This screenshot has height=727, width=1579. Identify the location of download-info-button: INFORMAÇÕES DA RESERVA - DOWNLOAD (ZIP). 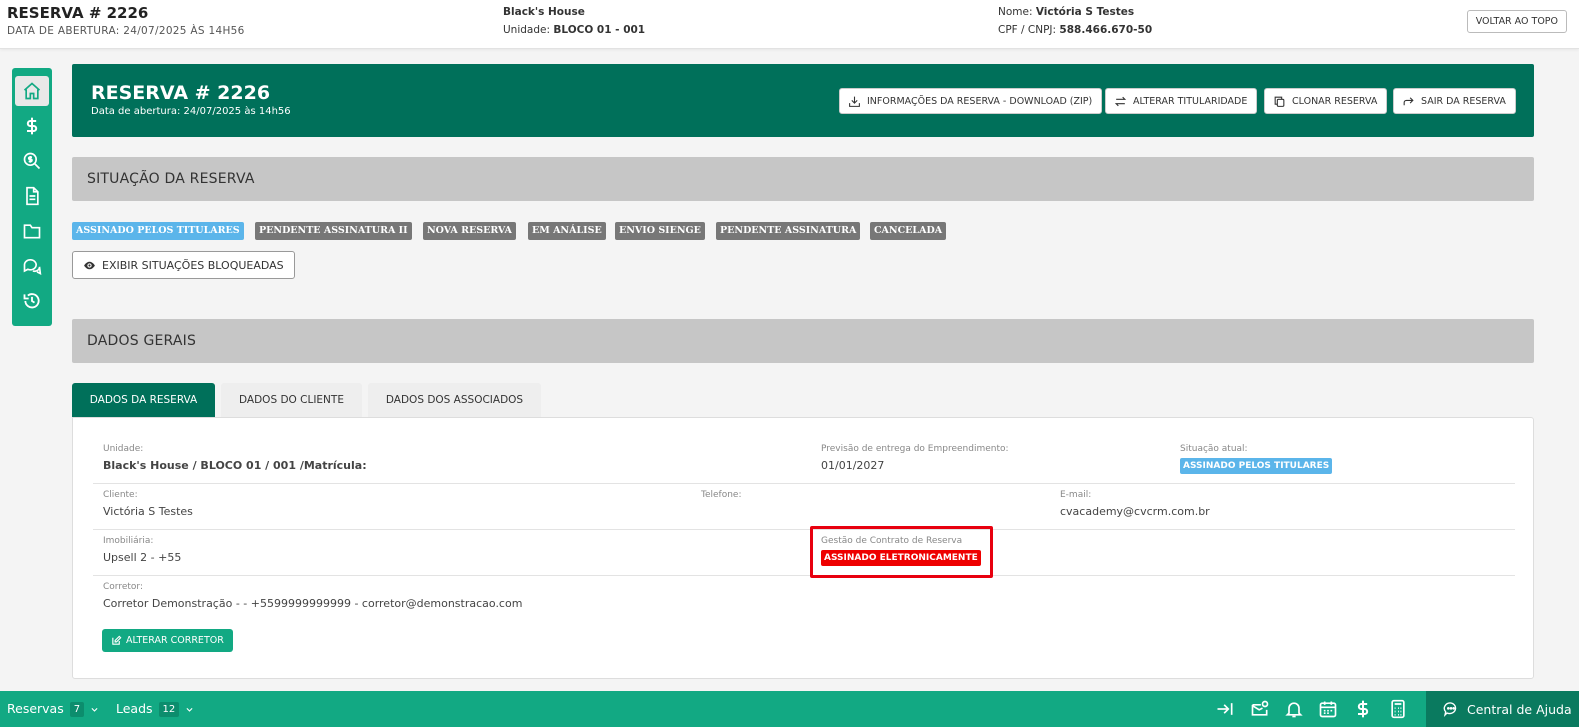
(971, 101).